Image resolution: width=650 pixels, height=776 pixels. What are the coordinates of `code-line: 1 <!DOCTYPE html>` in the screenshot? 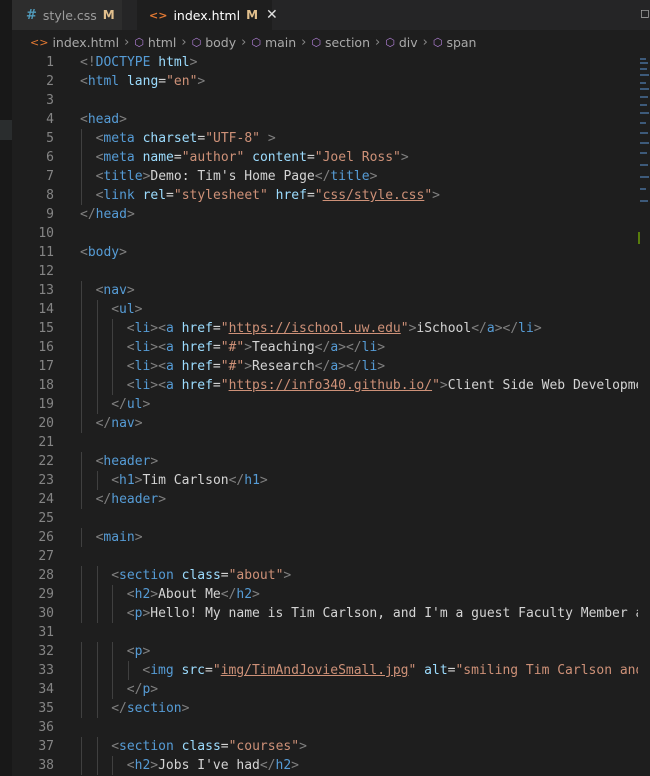 It's located at (325, 62).